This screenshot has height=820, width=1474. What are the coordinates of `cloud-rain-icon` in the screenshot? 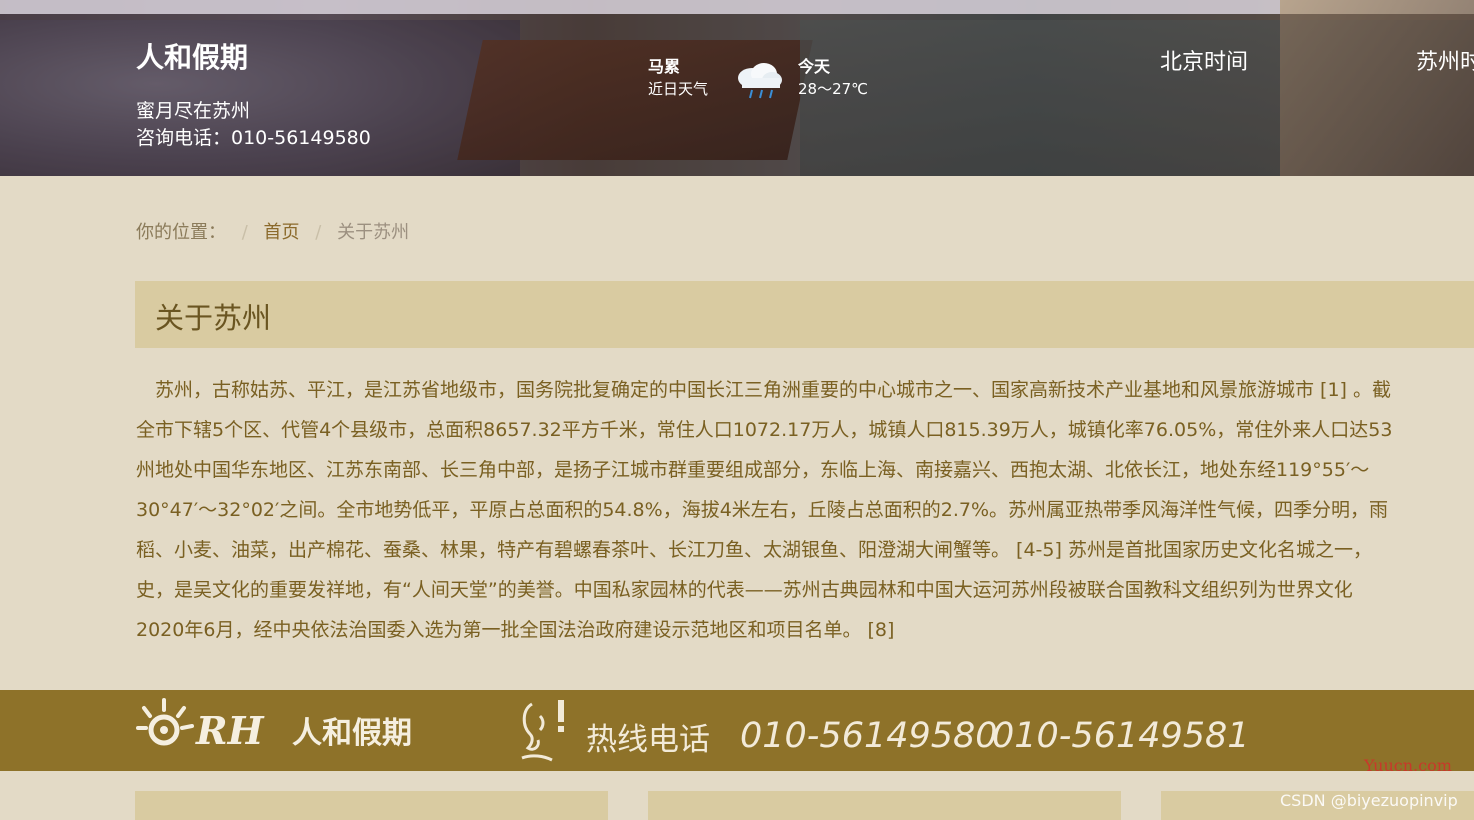 It's located at (760, 81).